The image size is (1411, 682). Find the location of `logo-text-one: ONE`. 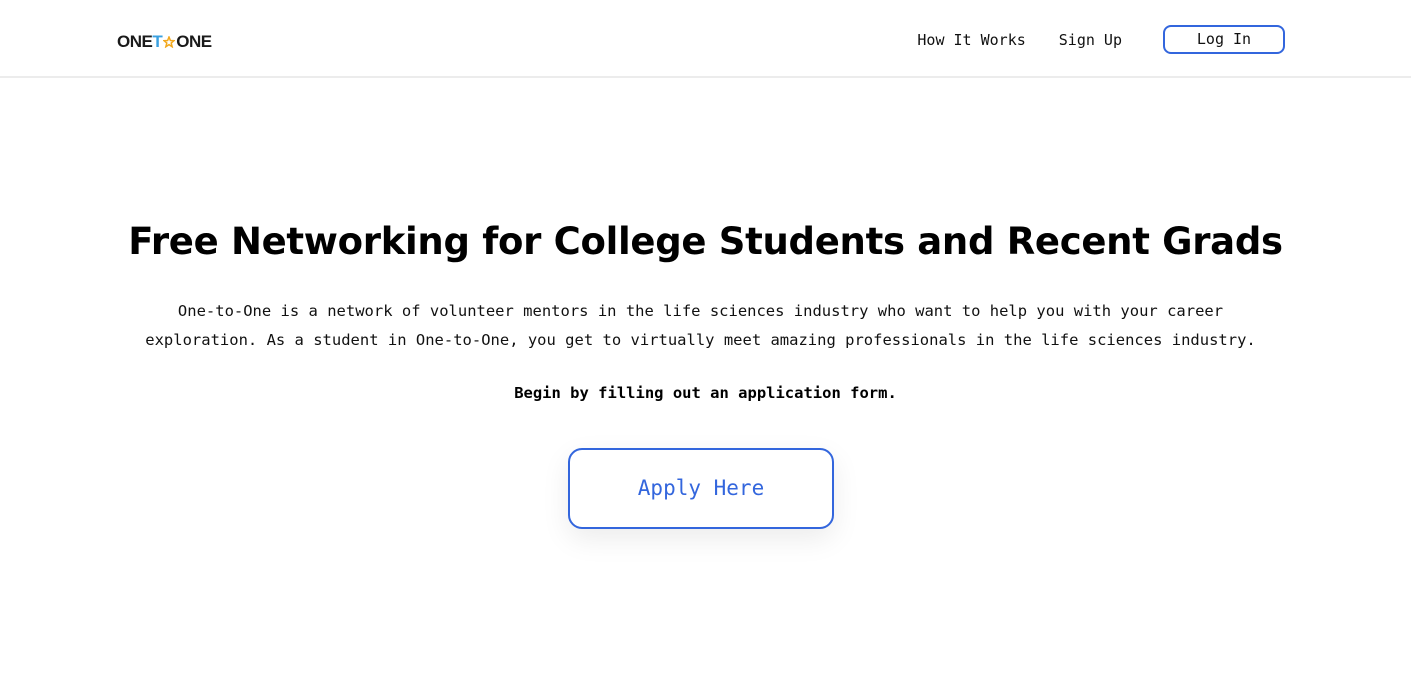

logo-text-one: ONE is located at coordinates (135, 41).